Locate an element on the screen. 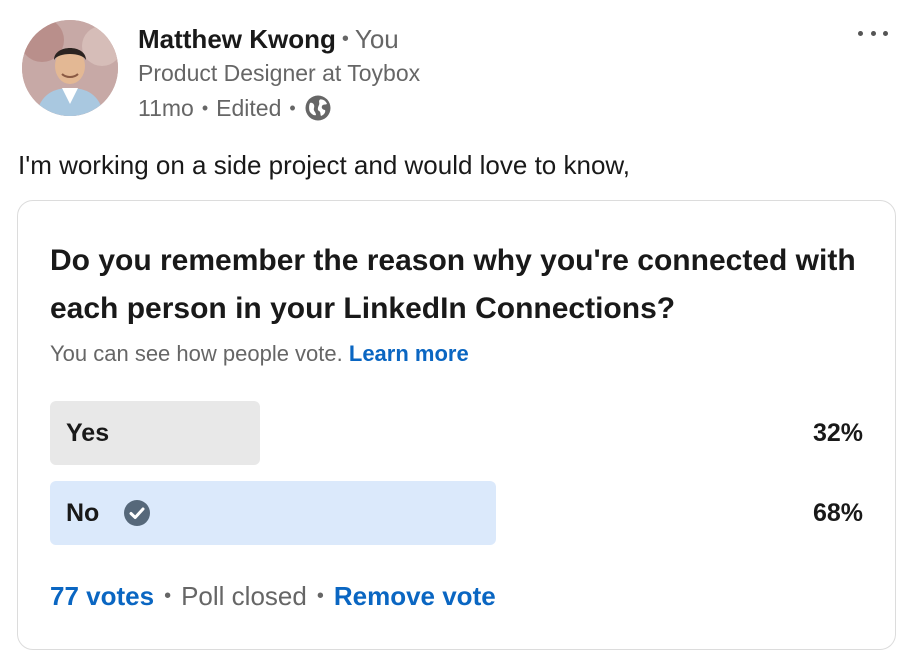  poll-option-no: No is located at coordinates (457, 513).